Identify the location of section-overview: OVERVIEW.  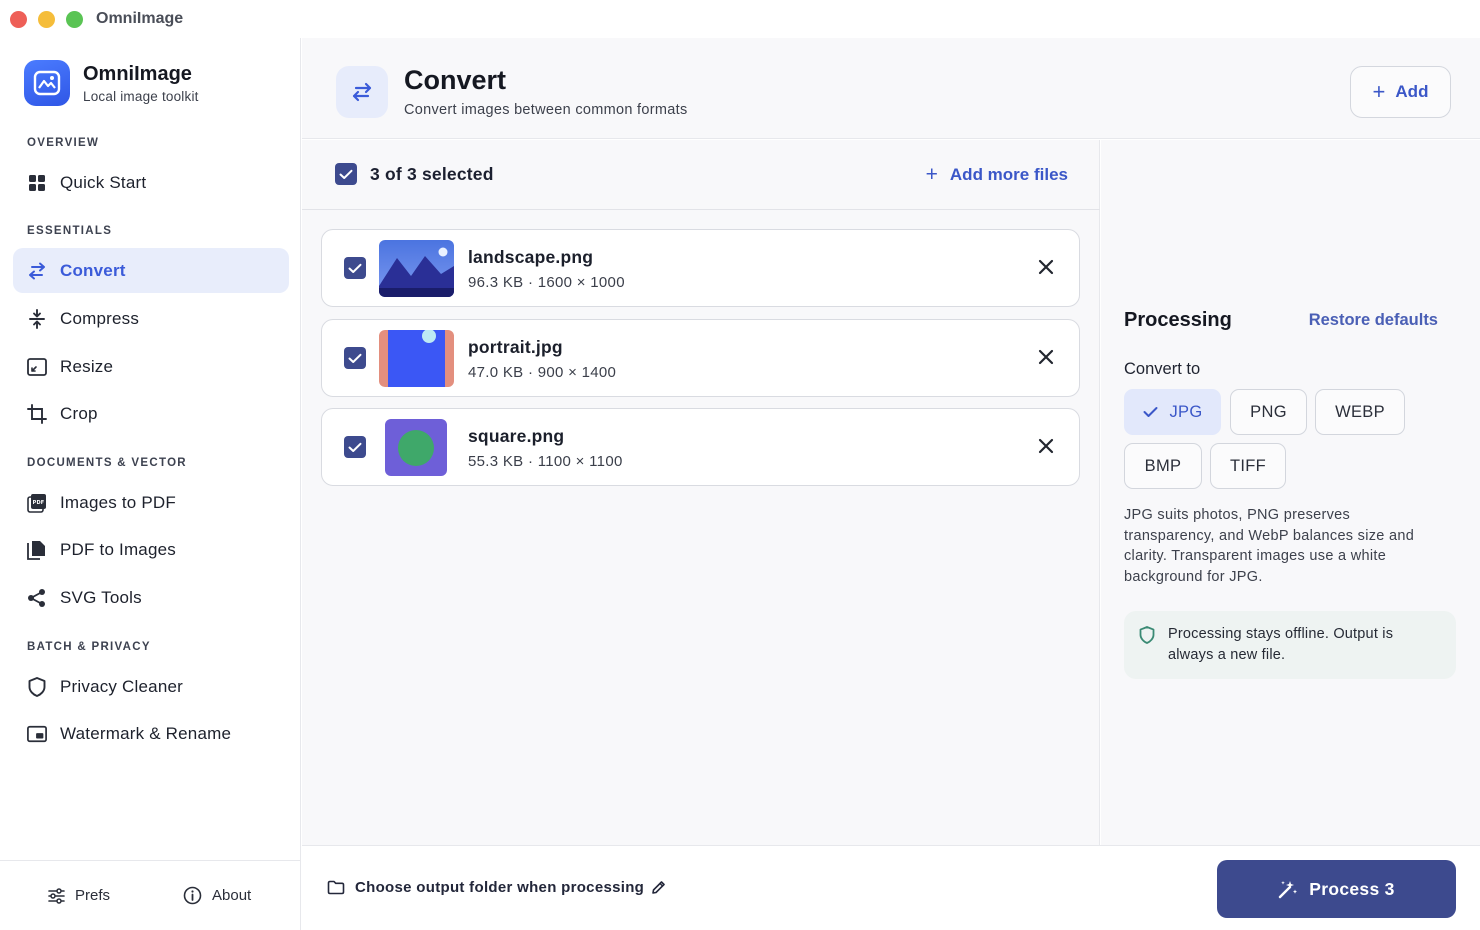
(63, 143).